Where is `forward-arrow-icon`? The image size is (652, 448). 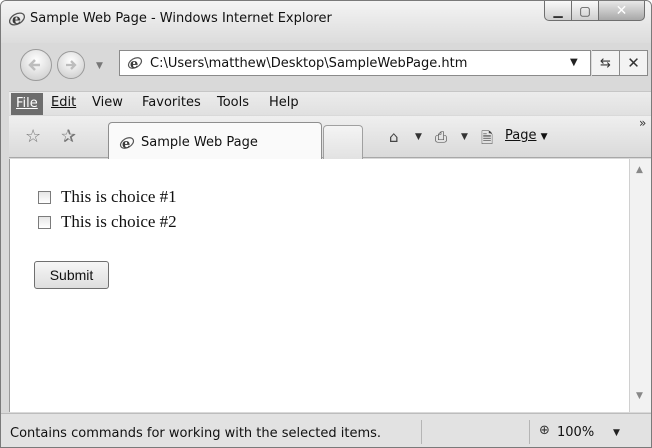 forward-arrow-icon is located at coordinates (71, 65).